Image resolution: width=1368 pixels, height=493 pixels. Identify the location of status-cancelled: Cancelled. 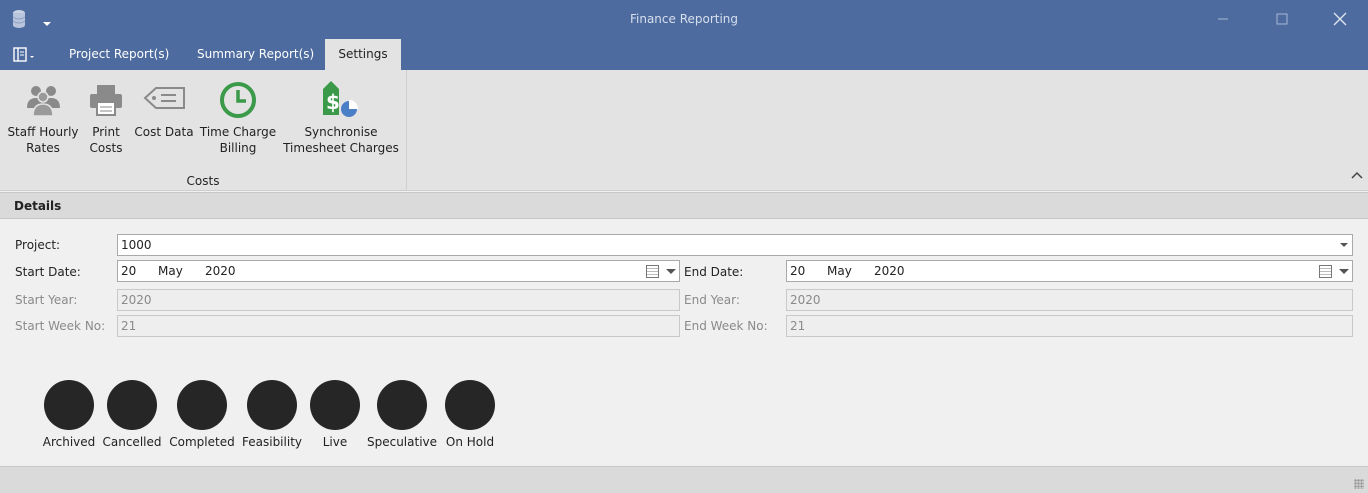
(132, 414).